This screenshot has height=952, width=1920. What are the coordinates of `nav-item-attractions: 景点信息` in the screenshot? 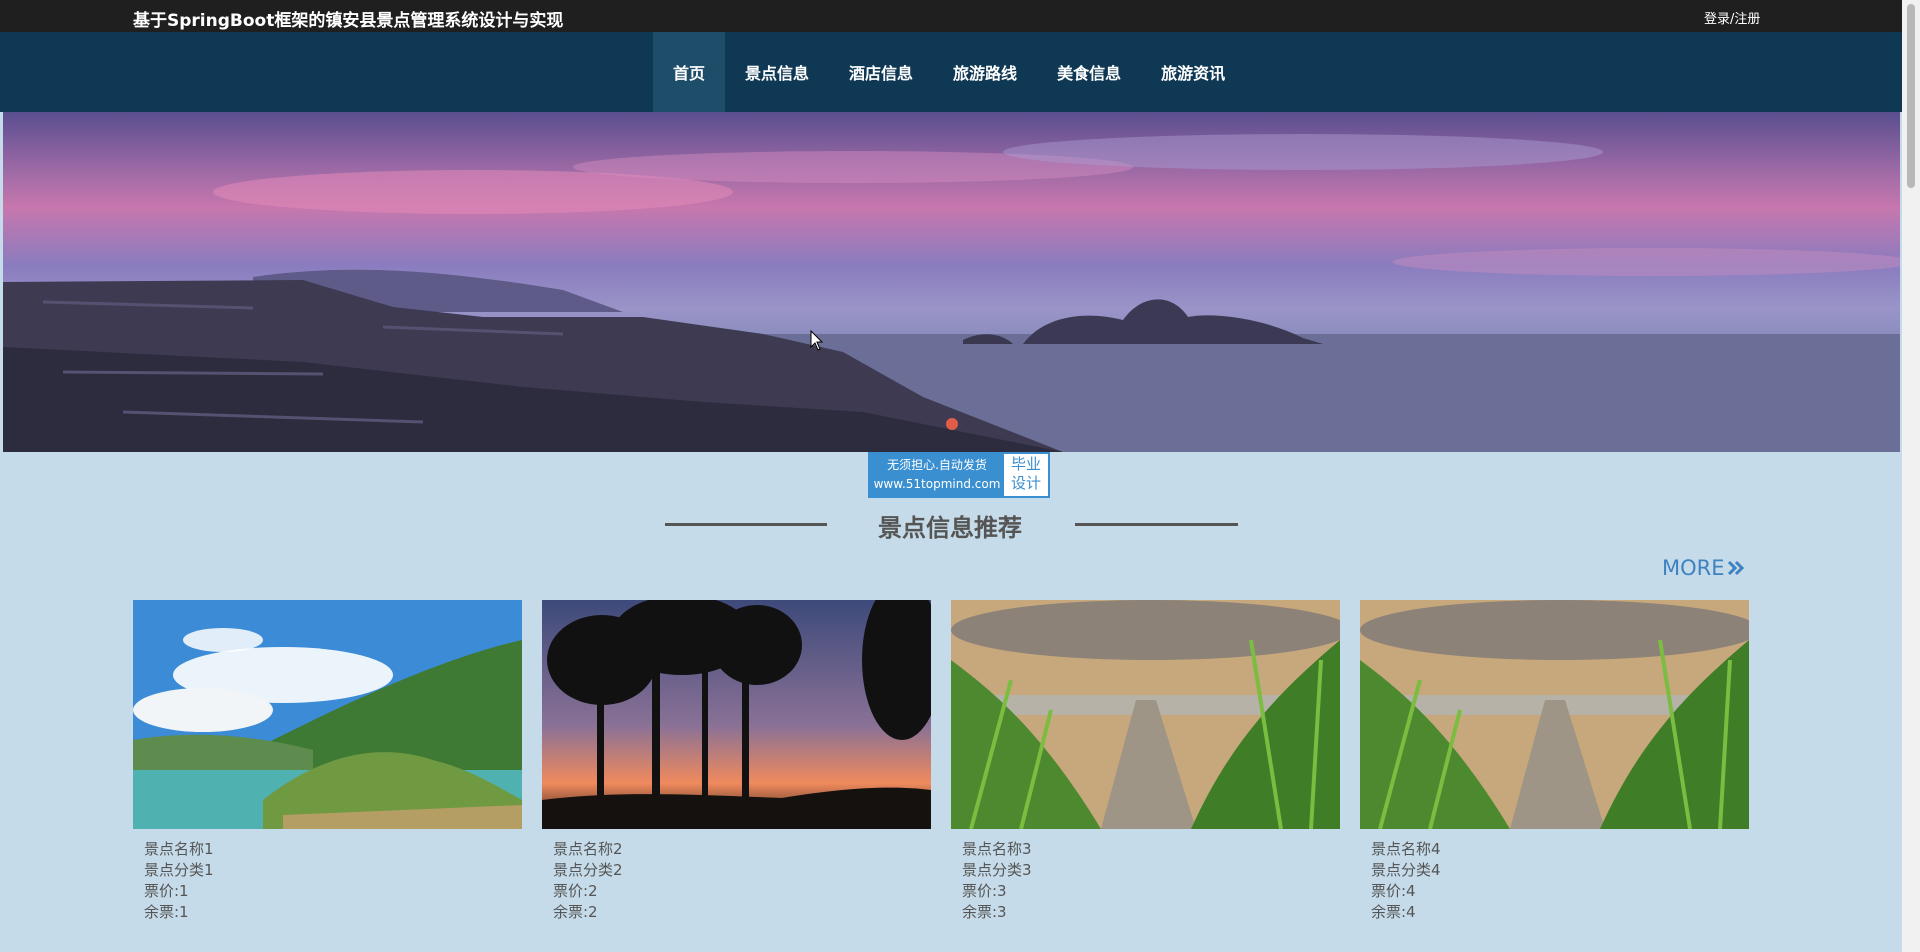 It's located at (777, 72).